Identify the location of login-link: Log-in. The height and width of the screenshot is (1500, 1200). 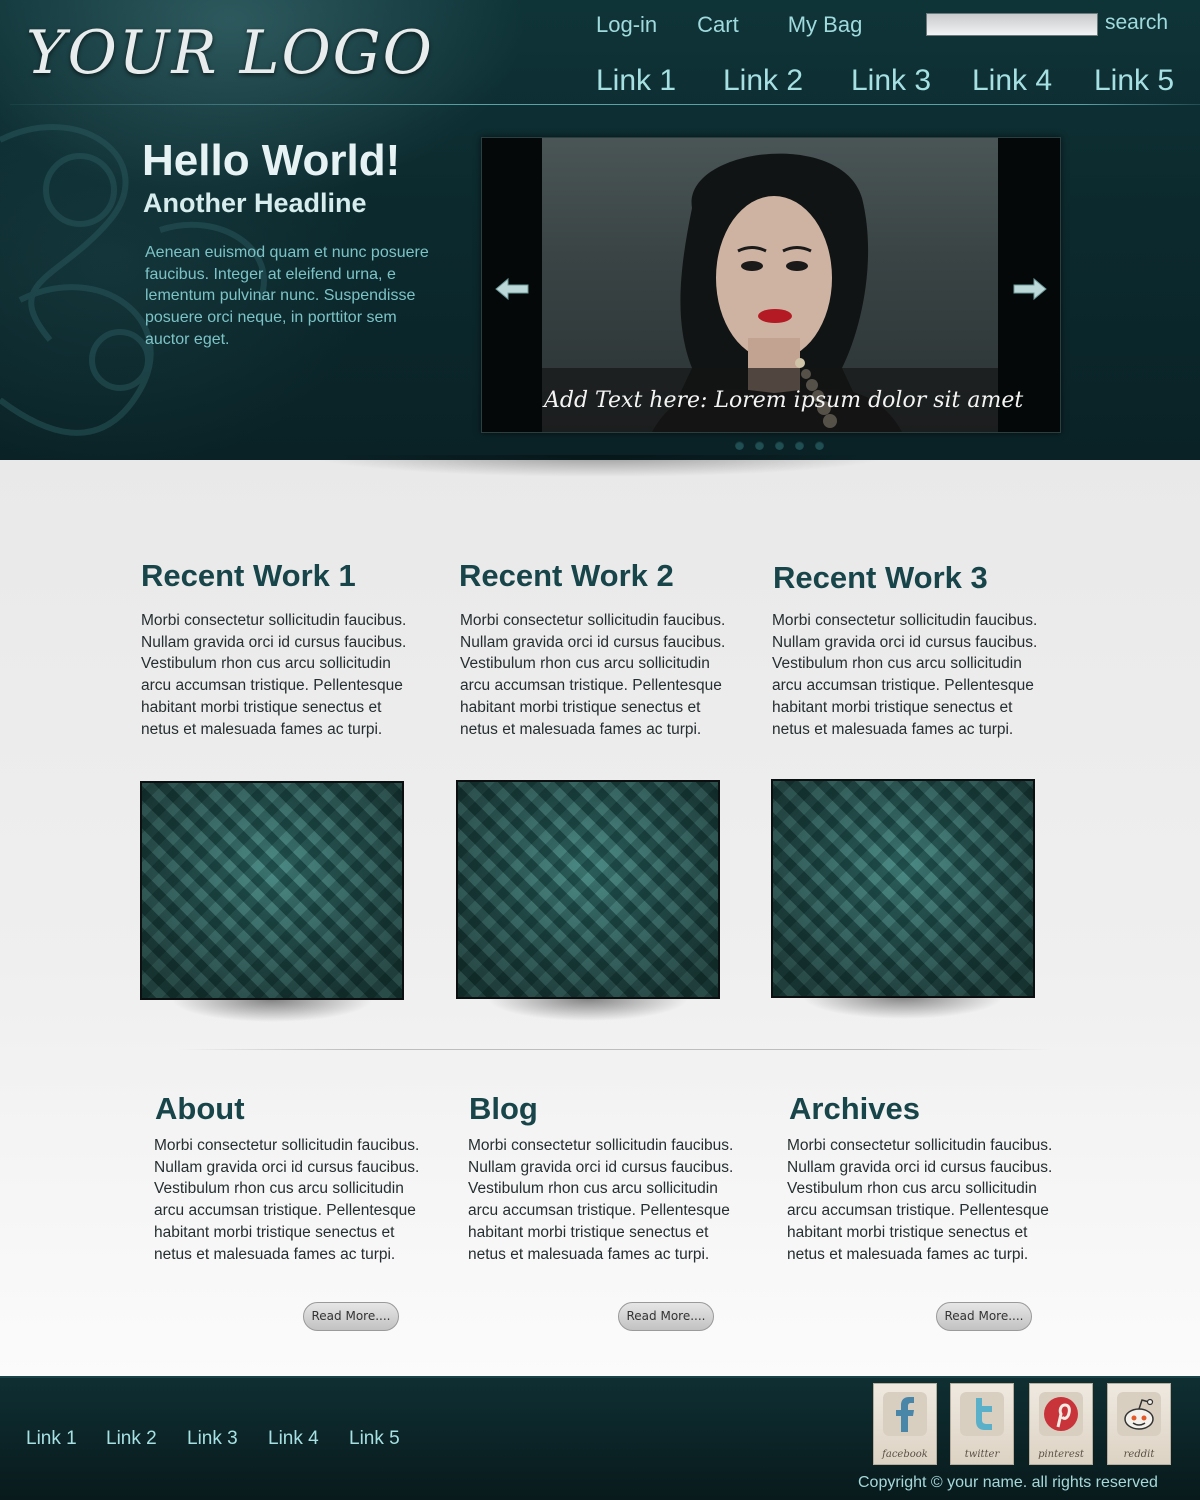
(626, 25).